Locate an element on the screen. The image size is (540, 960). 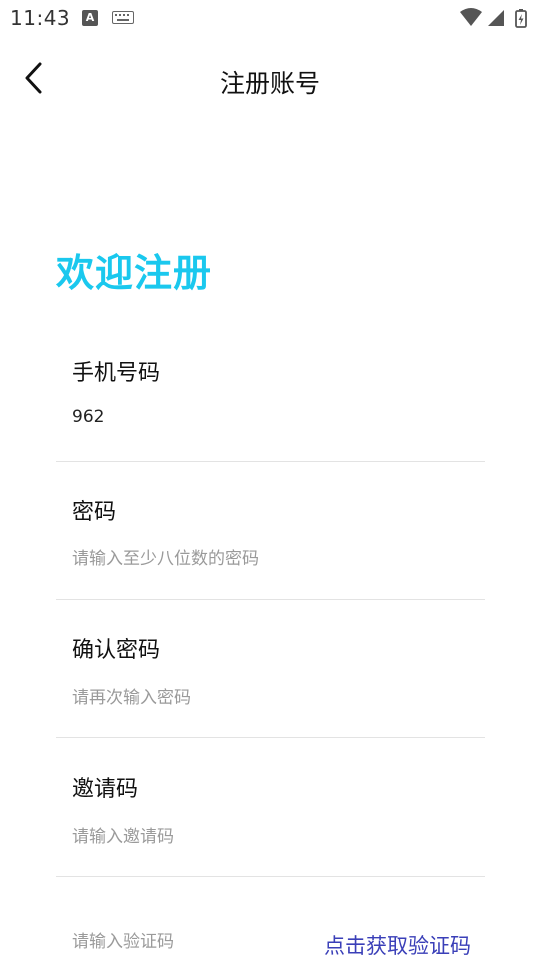
welcome-heading: 欢迎注册 is located at coordinates (134, 273).